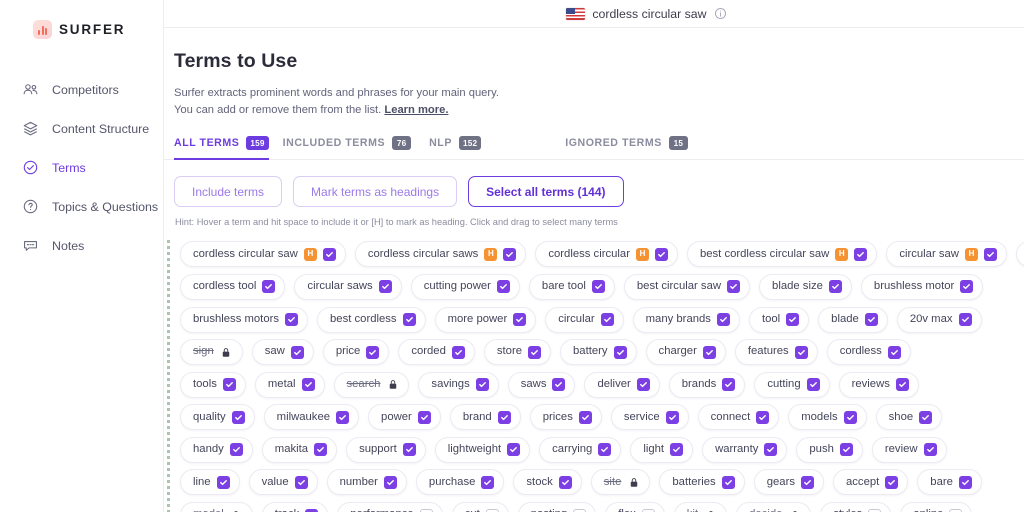 The width and height of the screenshot is (1024, 512). I want to click on term-chip: handy, so click(216, 449).